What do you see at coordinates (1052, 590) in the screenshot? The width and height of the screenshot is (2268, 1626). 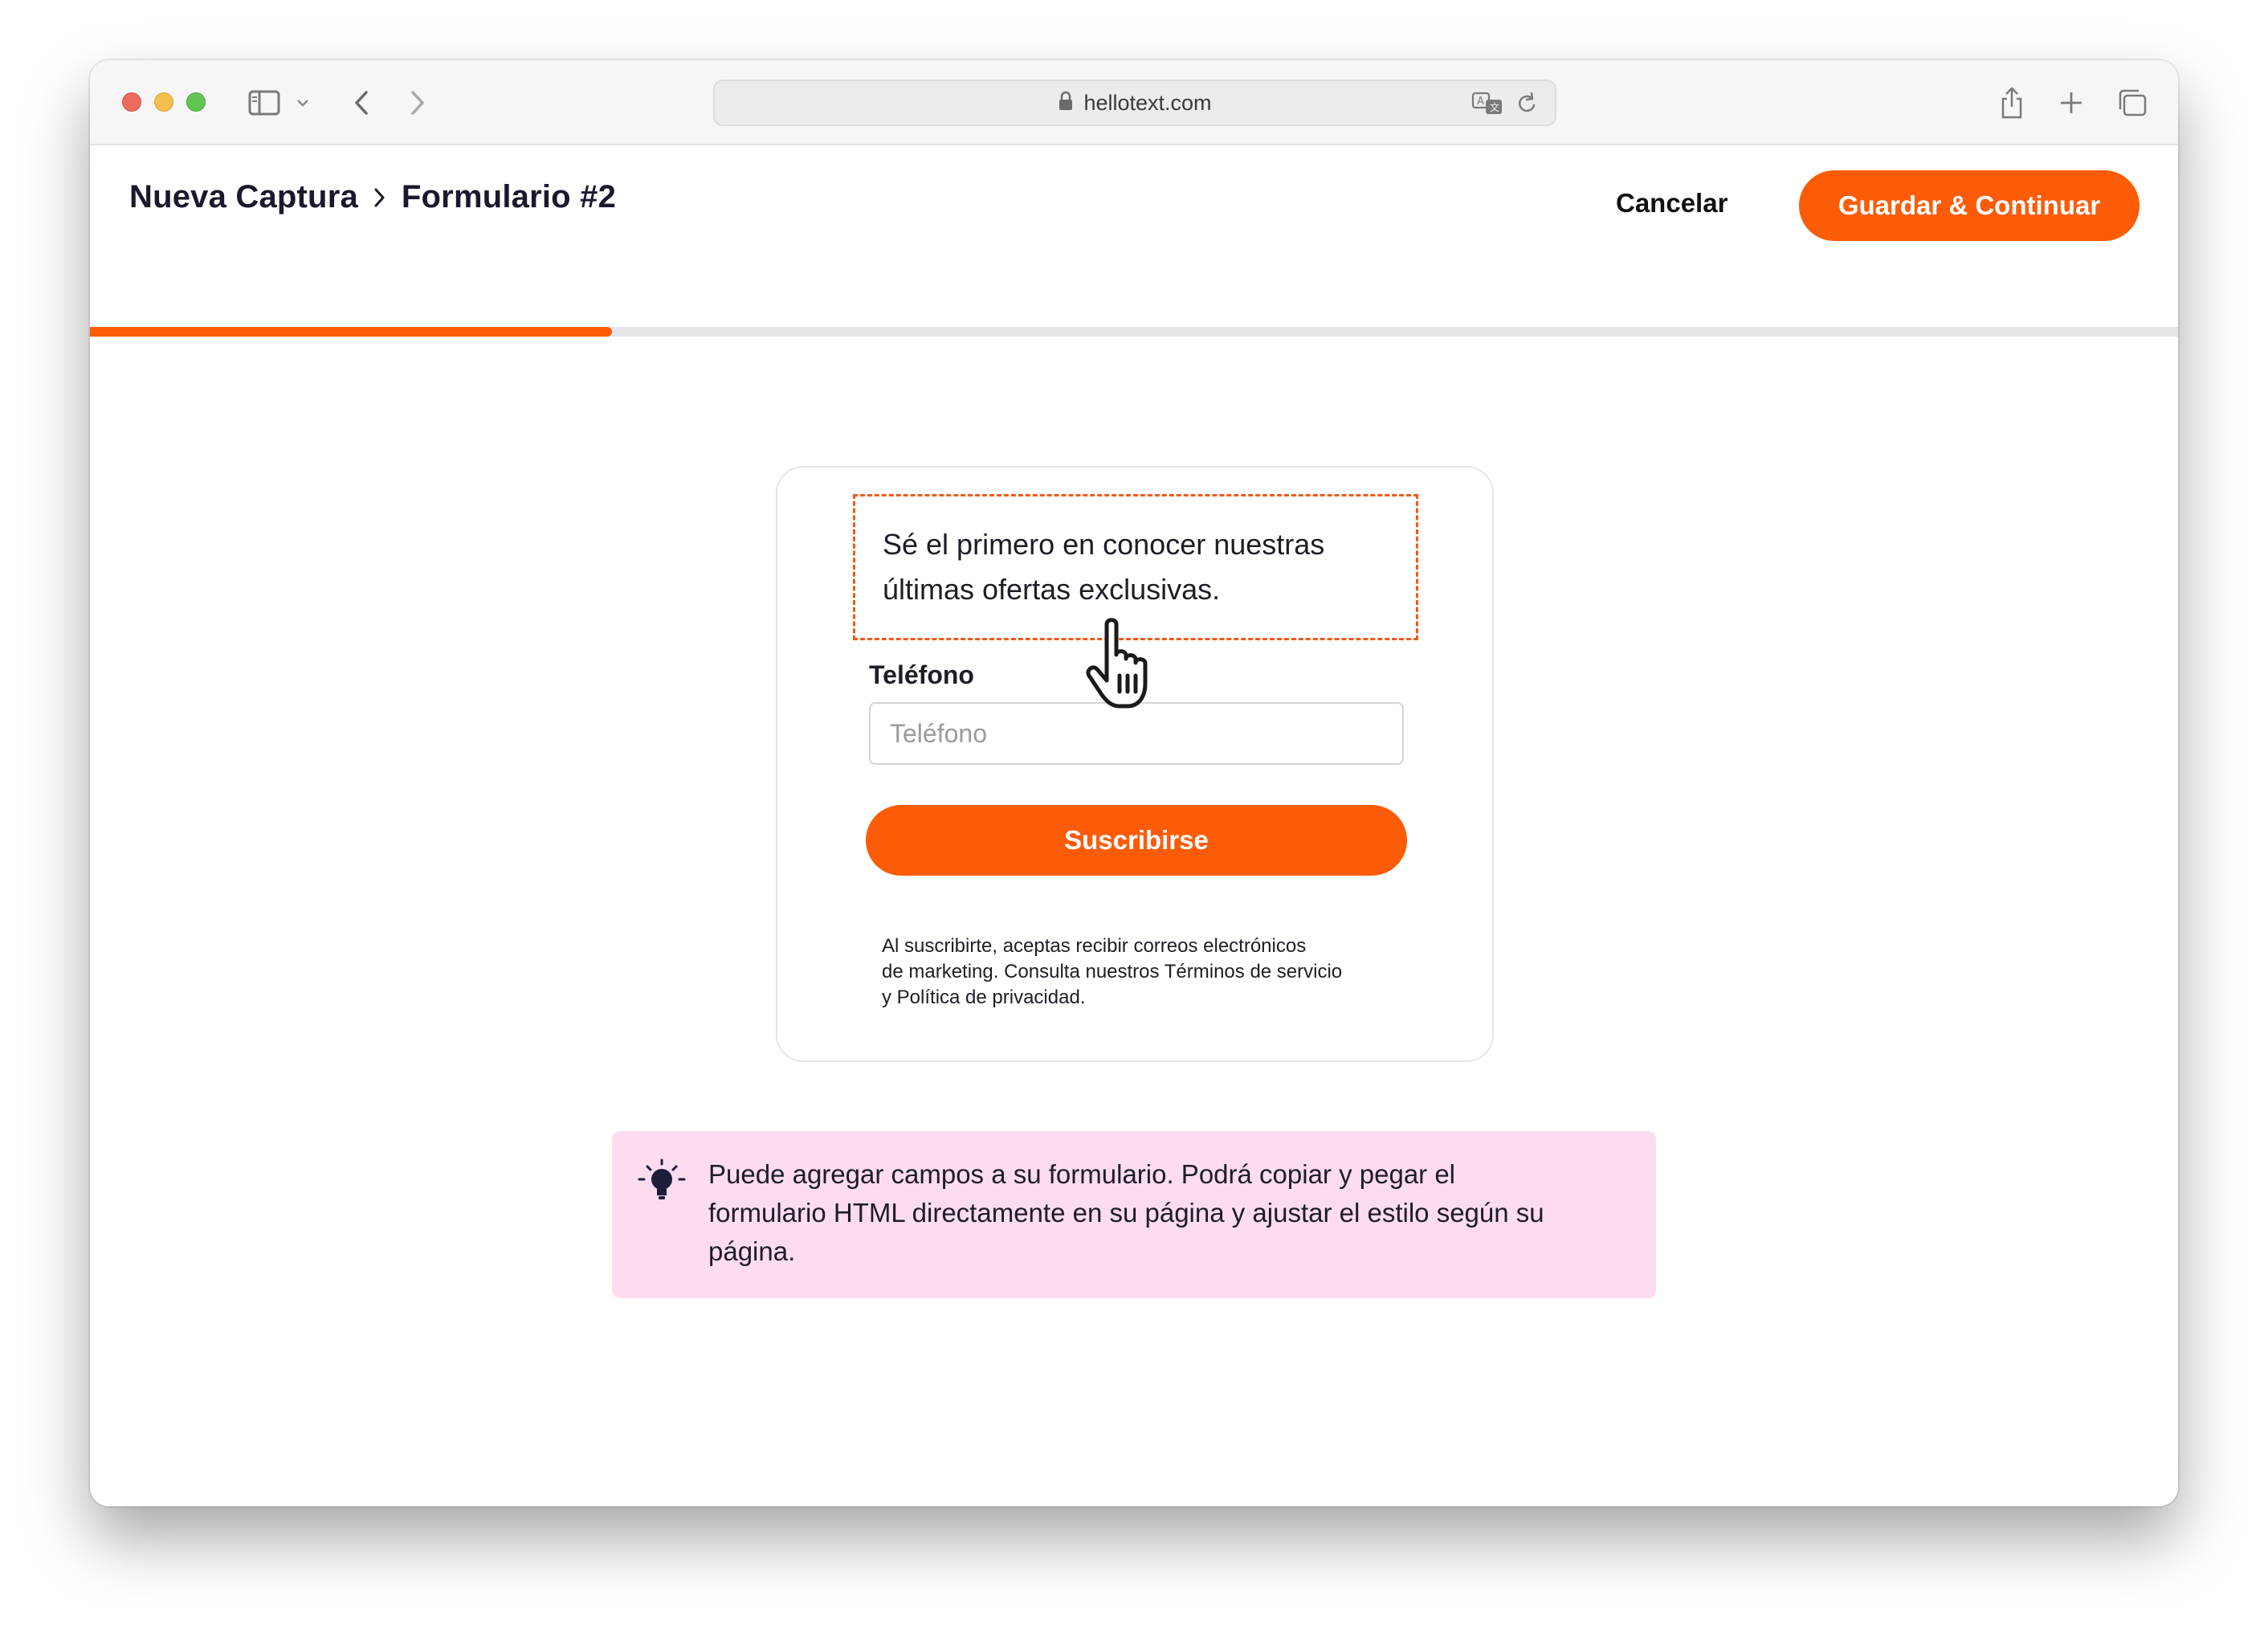 I see `form-heading-line-2: últimas ofertas exclusivas.` at bounding box center [1052, 590].